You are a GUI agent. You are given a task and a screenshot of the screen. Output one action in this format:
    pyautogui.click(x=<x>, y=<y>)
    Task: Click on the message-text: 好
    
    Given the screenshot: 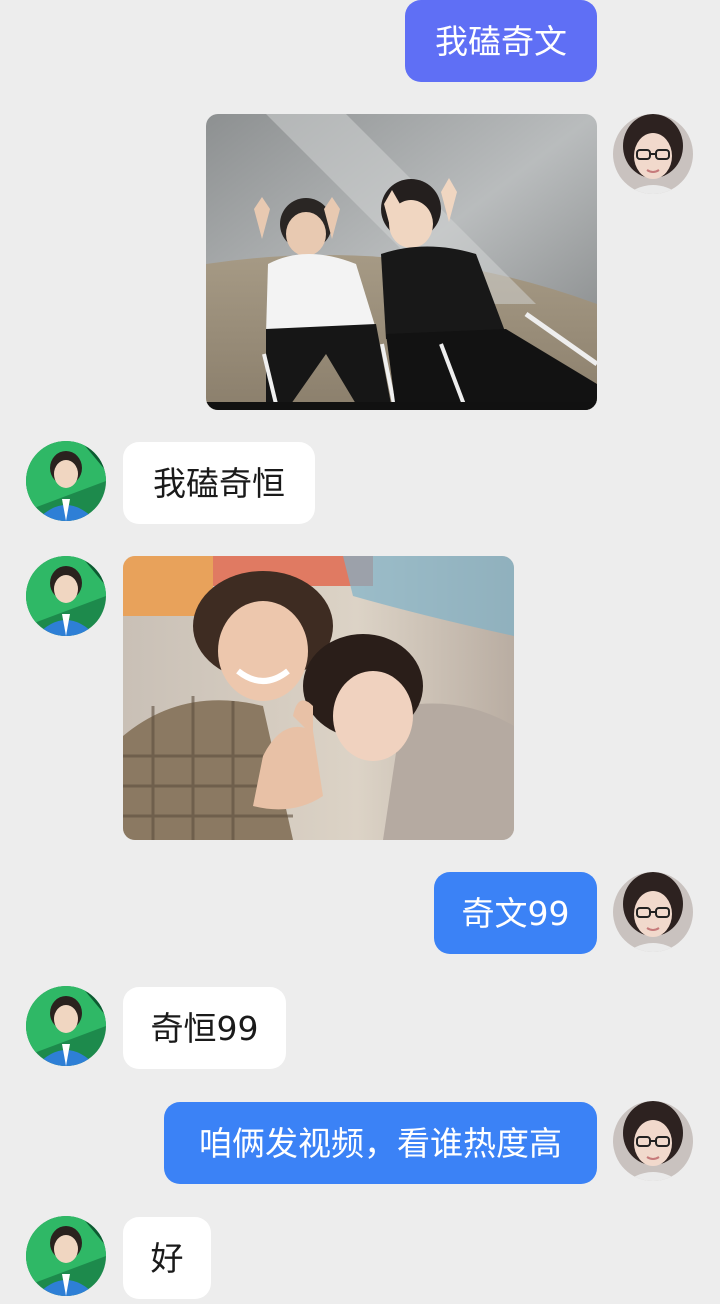 What is the action you would take?
    pyautogui.click(x=167, y=1258)
    